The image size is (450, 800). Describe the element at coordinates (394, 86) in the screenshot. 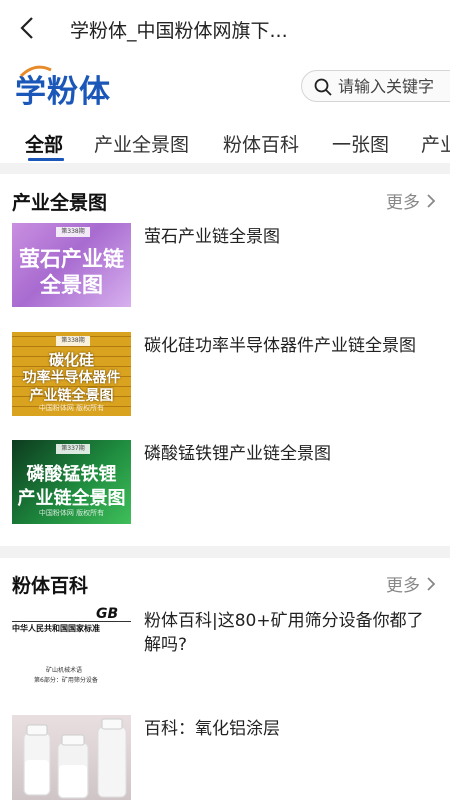

I see `search-input` at that location.